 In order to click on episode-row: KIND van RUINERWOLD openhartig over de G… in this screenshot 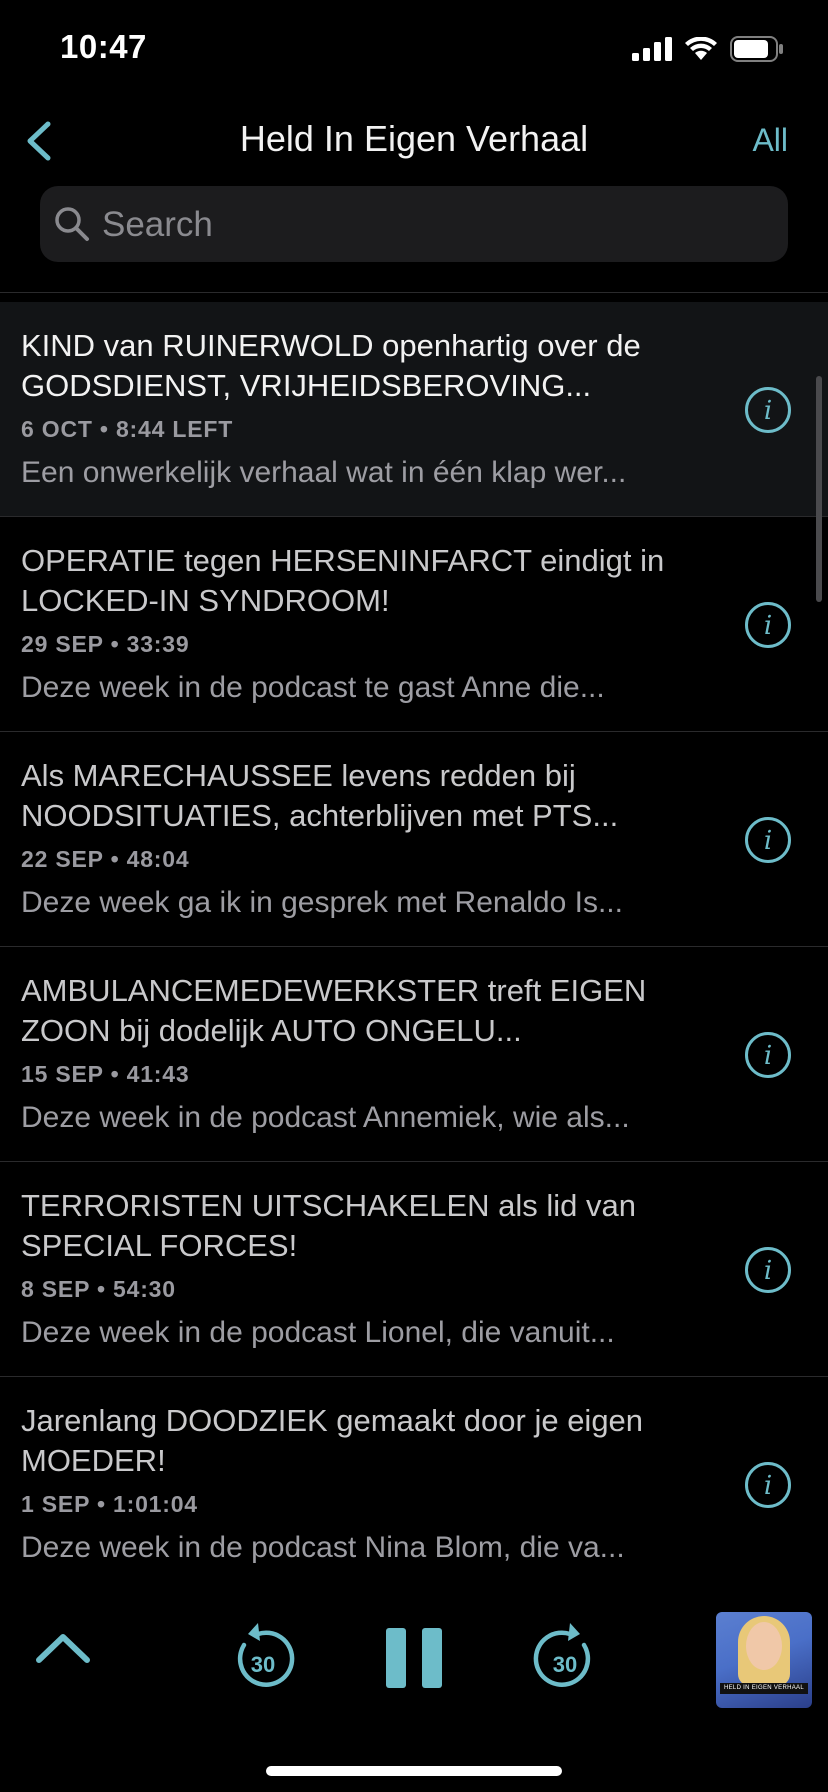, I will do `click(414, 409)`.